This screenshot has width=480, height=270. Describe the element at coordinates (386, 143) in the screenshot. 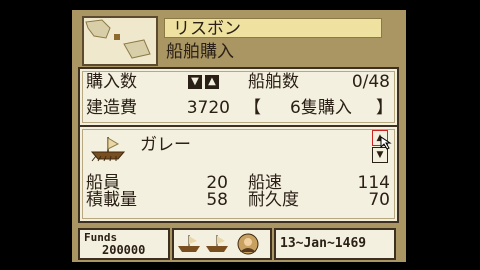

I see `pointer-cursor-icon` at that location.